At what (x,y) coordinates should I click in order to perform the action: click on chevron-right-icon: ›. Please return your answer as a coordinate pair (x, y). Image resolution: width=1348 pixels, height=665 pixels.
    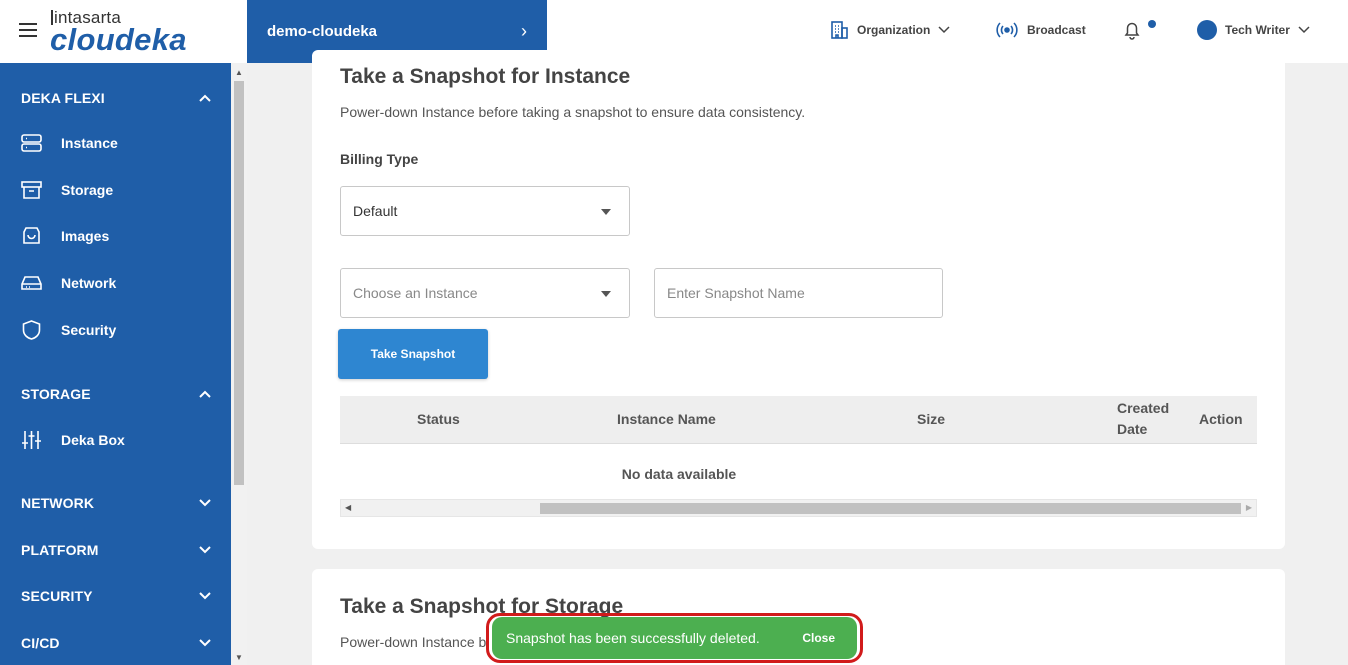
    Looking at the image, I should click on (524, 31).